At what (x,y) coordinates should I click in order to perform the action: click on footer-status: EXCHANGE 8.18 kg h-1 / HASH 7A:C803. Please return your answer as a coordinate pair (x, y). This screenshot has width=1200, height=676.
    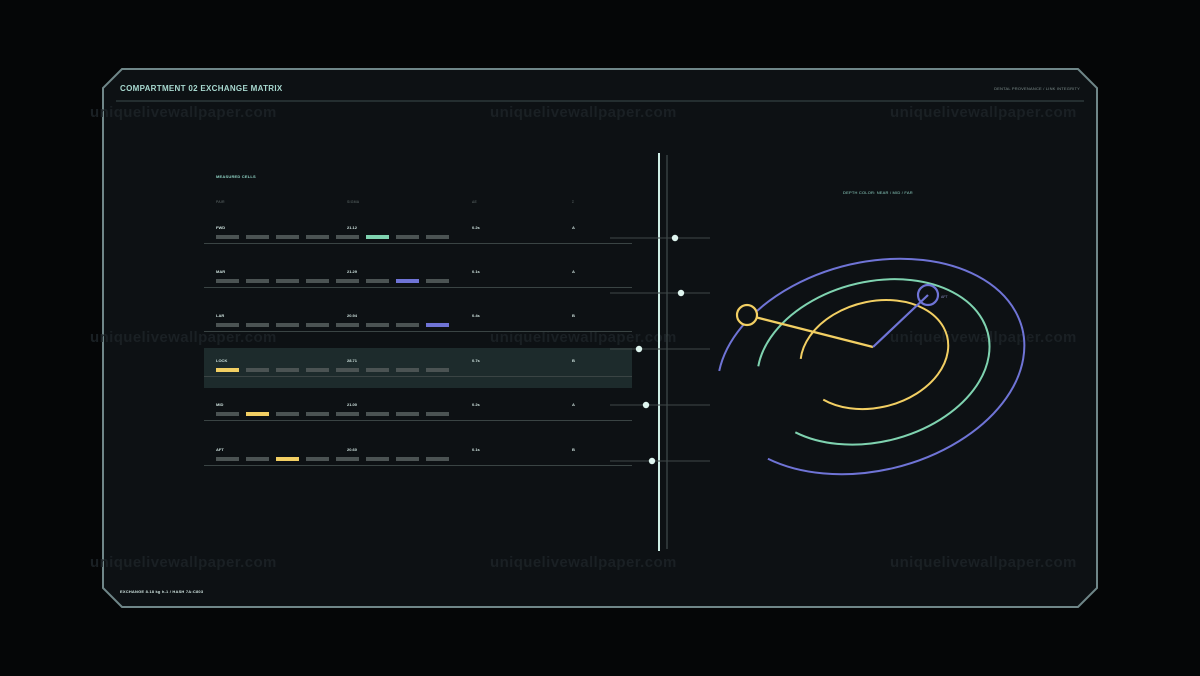
    Looking at the image, I should click on (162, 591).